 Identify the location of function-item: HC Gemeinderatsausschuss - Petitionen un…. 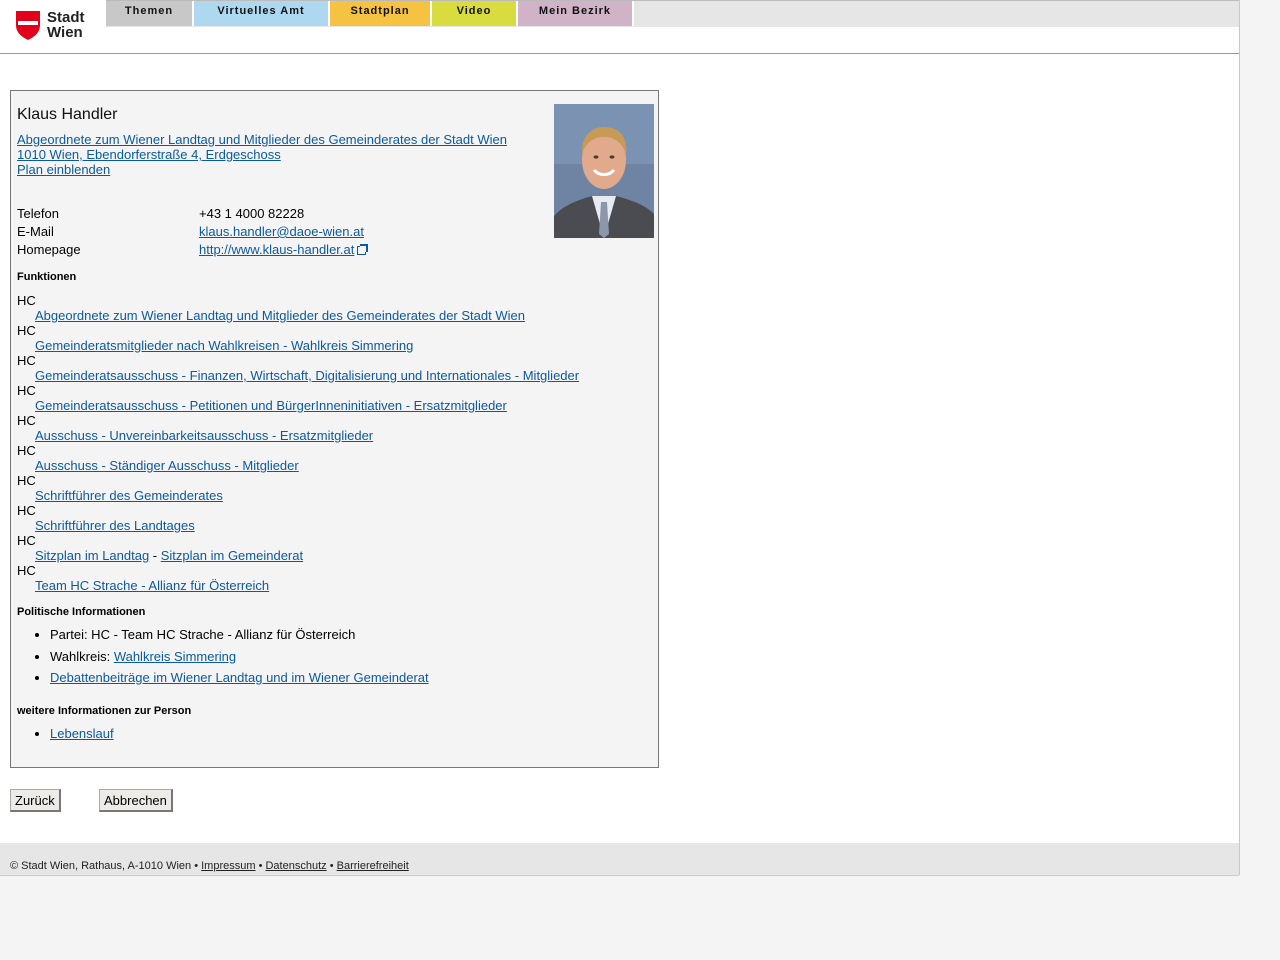
(332, 398).